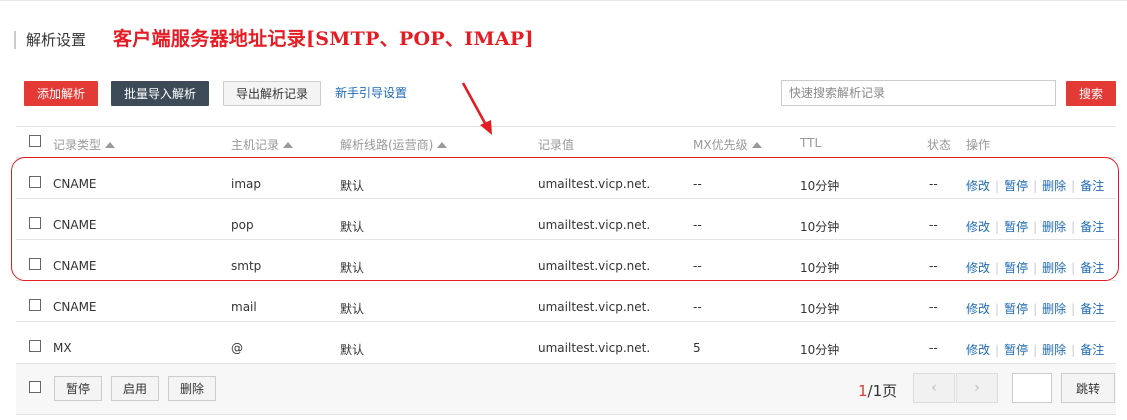  What do you see at coordinates (50, 39) in the screenshot?
I see `page-title-wrap: 解析设置` at bounding box center [50, 39].